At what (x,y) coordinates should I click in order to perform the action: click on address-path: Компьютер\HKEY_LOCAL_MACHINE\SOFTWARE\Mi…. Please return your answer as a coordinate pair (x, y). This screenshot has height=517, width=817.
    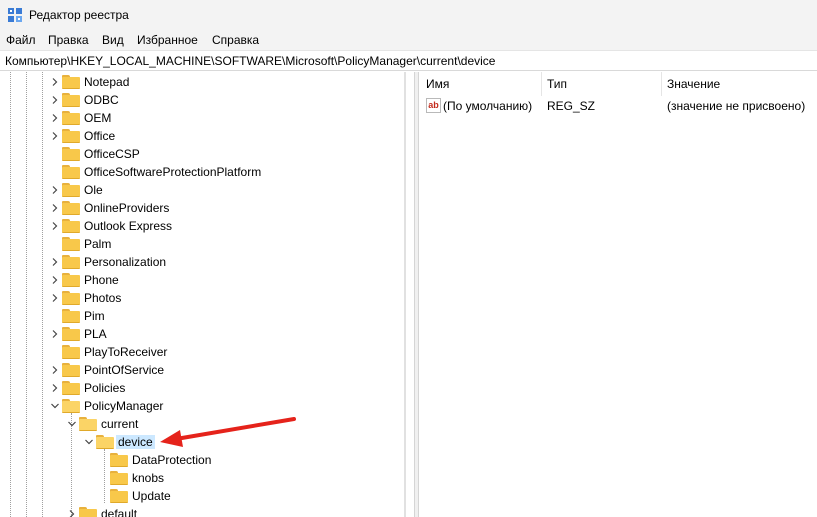
    Looking at the image, I should click on (250, 61).